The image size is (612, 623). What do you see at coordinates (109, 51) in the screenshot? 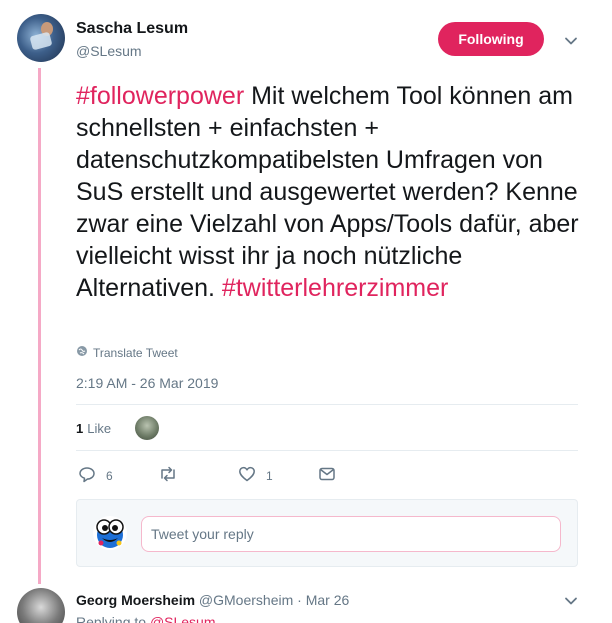
I see `author-handle: @SLesum` at bounding box center [109, 51].